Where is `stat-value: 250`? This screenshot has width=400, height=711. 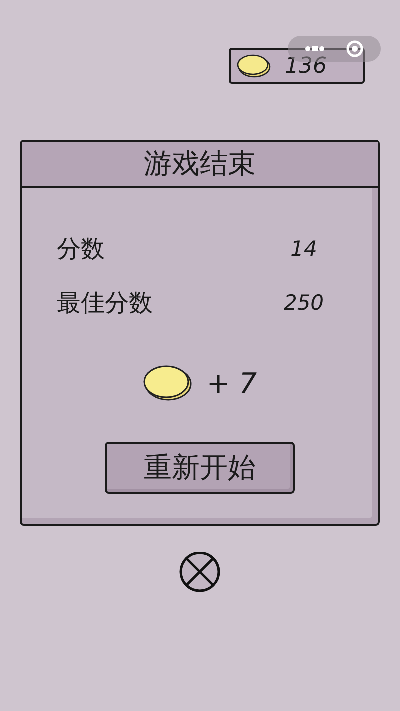
stat-value: 250 is located at coordinates (304, 303).